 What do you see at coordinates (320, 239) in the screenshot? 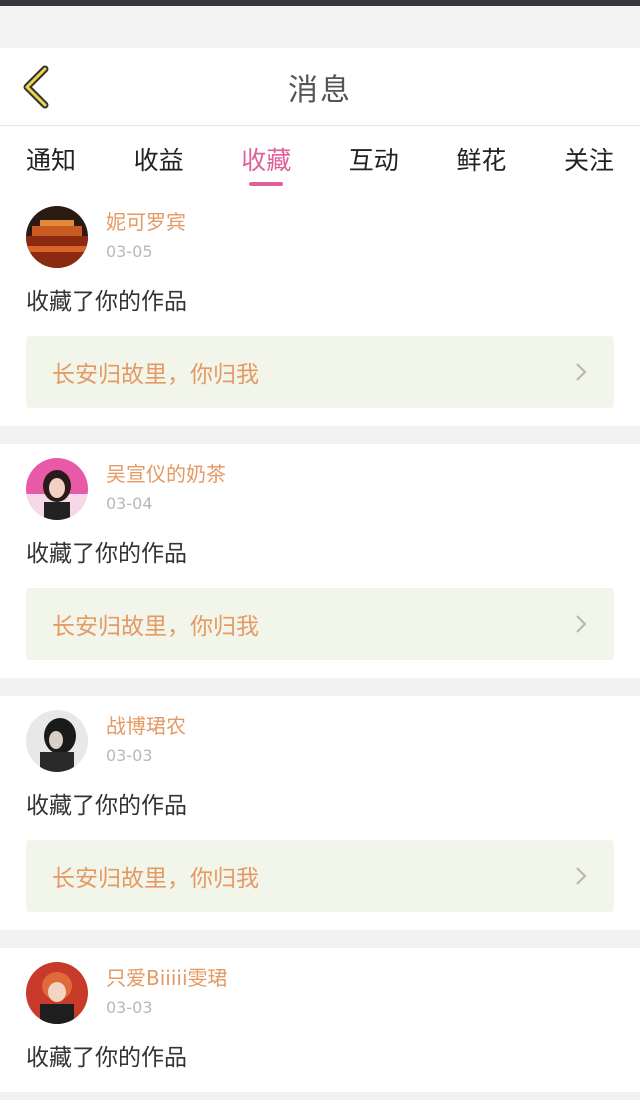
I see `user-row: 妮可罗宾 03-05` at bounding box center [320, 239].